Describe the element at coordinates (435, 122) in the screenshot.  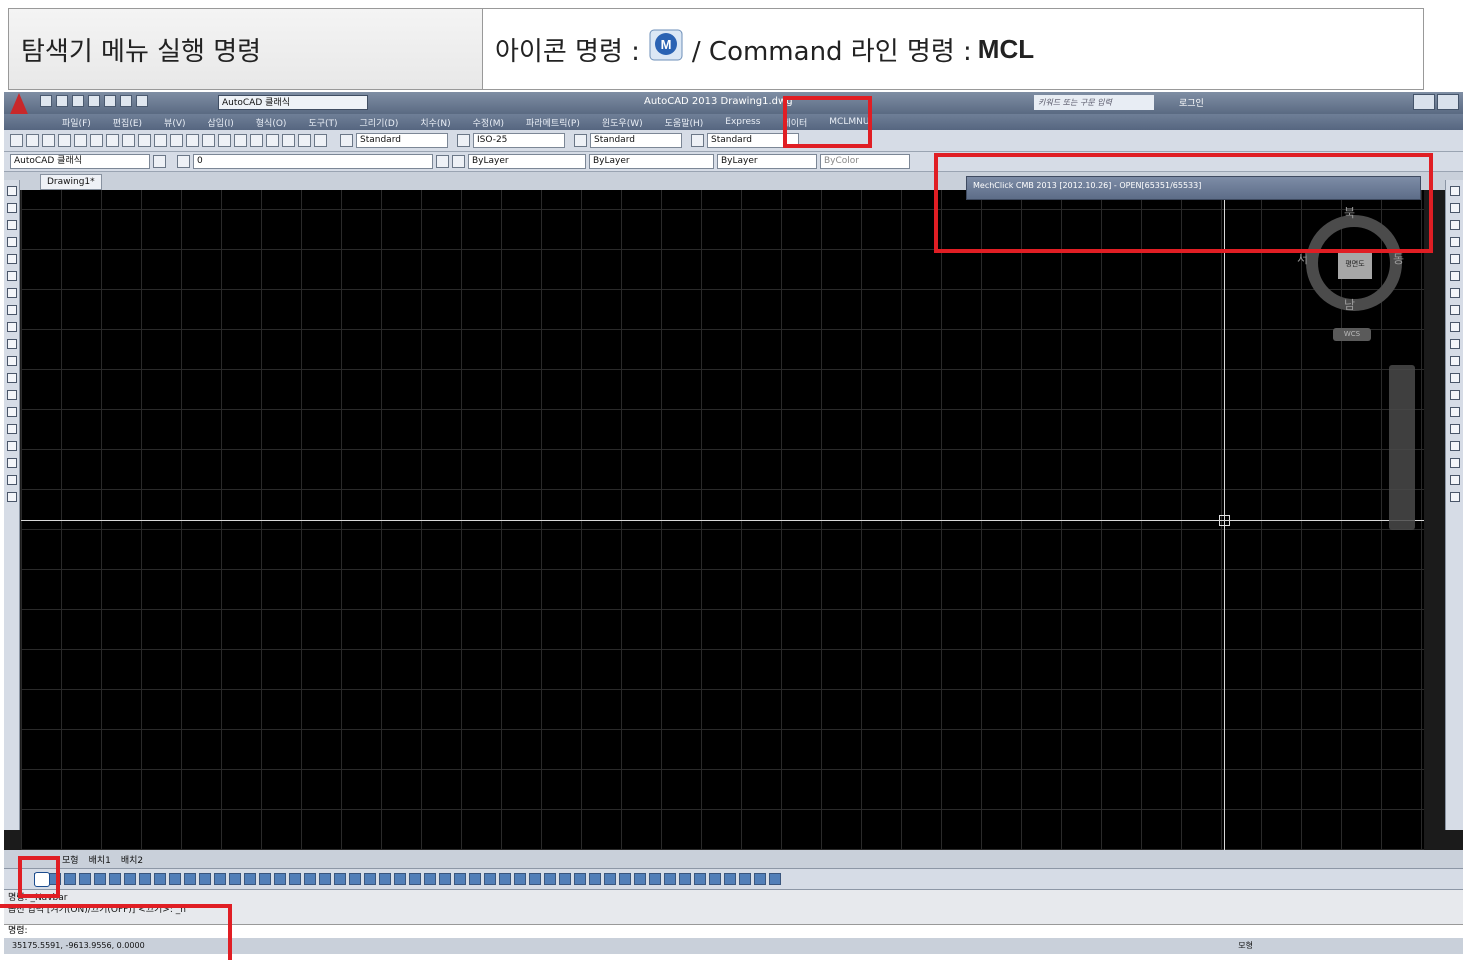
I see `menu-dimension: 치수(N)` at that location.